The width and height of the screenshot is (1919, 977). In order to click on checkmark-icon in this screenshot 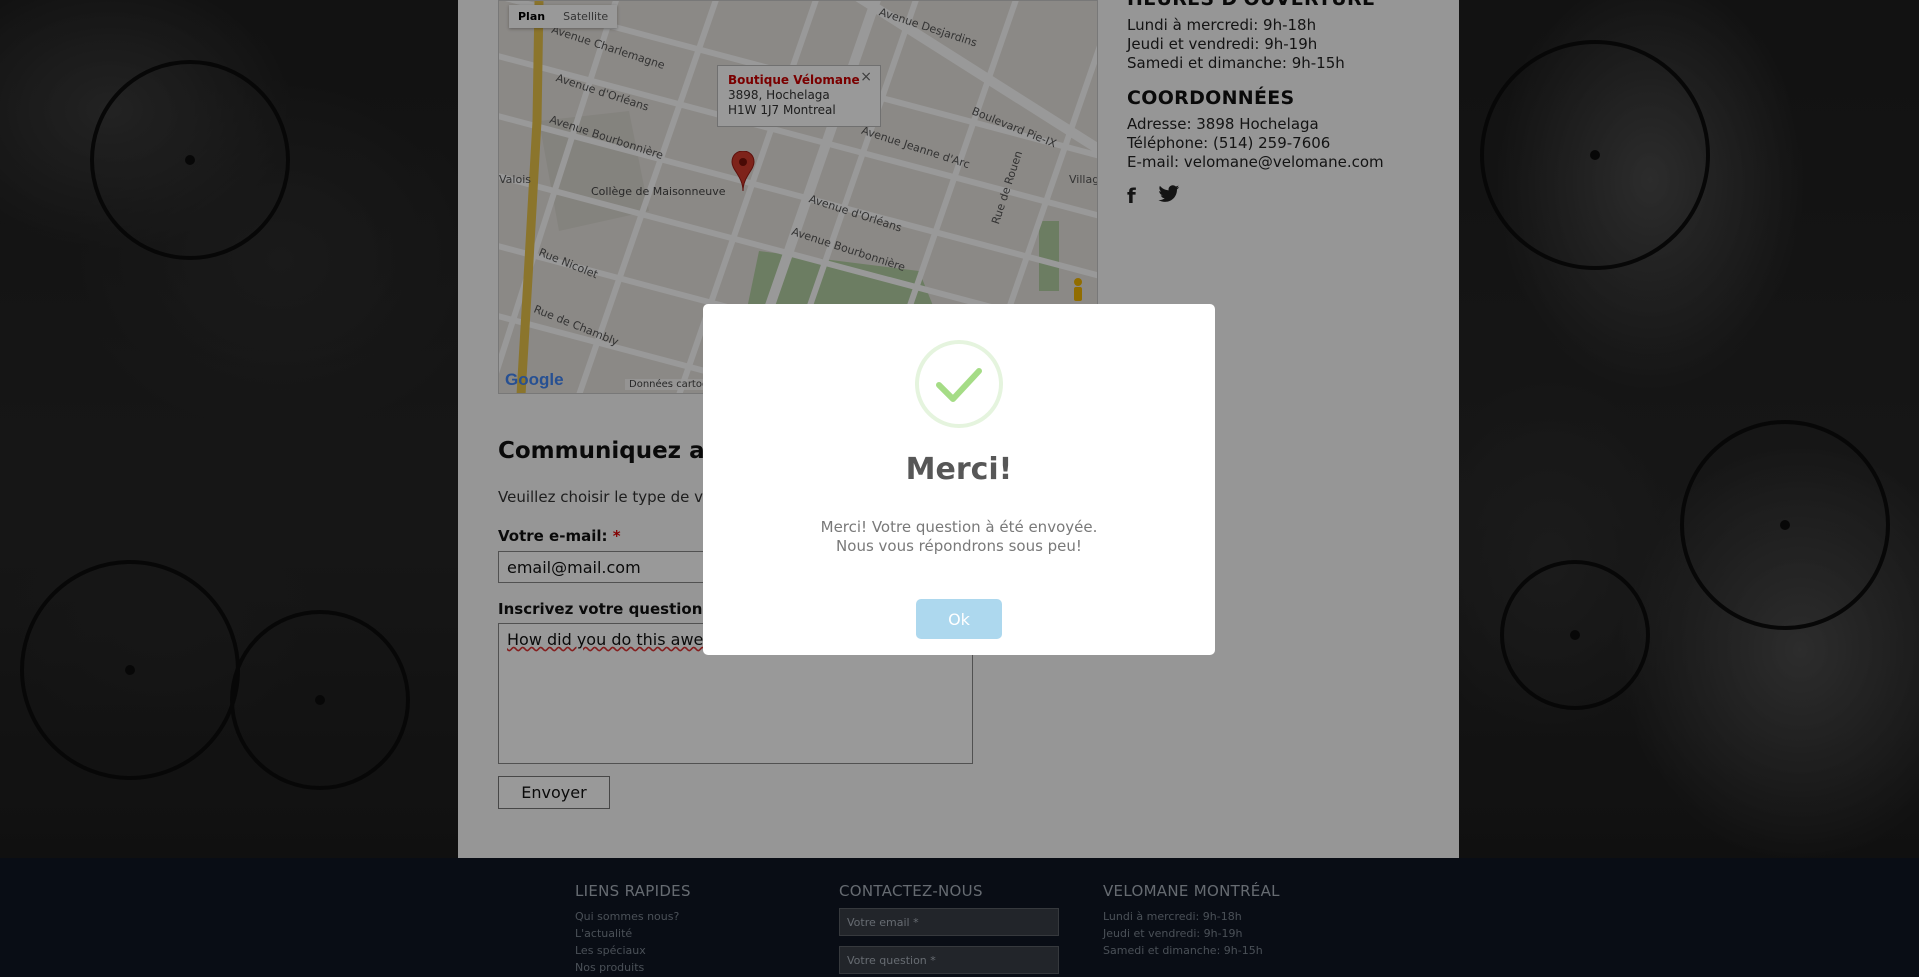, I will do `click(959, 385)`.